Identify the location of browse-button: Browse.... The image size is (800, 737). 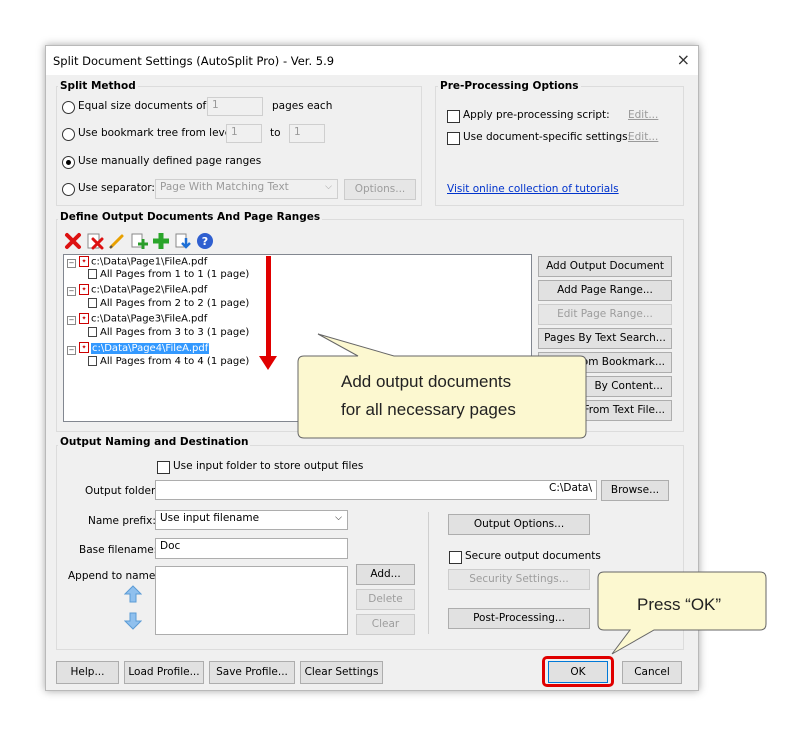
(635, 490).